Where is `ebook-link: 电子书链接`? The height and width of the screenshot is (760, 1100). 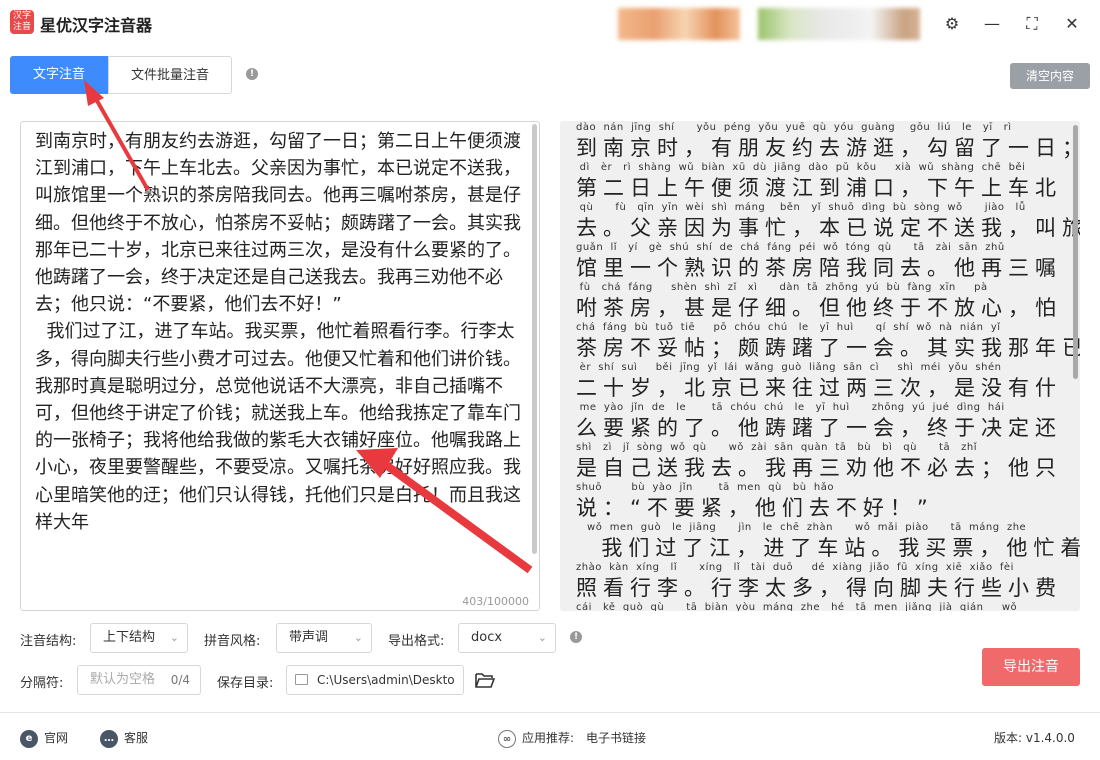
ebook-link: 电子书链接 is located at coordinates (616, 737).